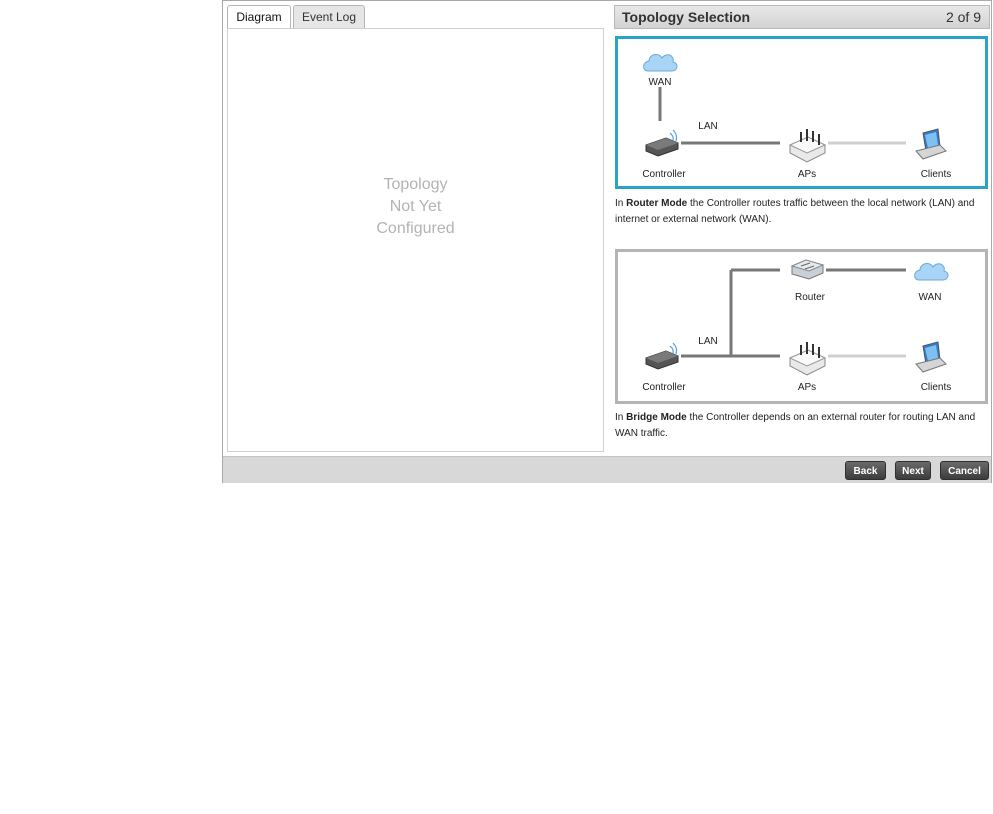 Image resolution: width=993 pixels, height=814 pixels. Describe the element at coordinates (807, 269) in the screenshot. I see `router-icon` at that location.